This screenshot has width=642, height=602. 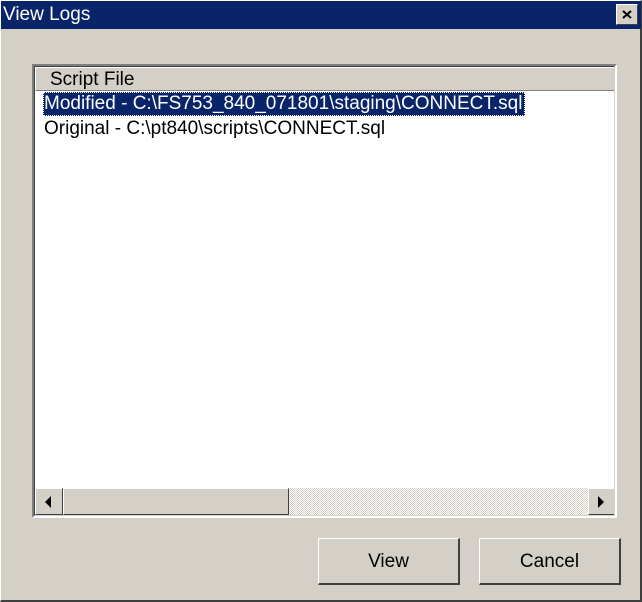 I want to click on scrollbar-thumb, so click(x=176, y=501).